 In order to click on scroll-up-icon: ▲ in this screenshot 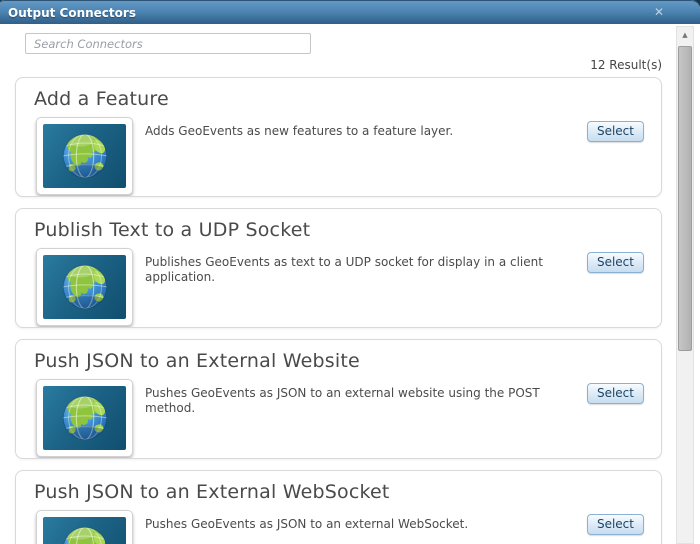, I will do `click(685, 35)`.